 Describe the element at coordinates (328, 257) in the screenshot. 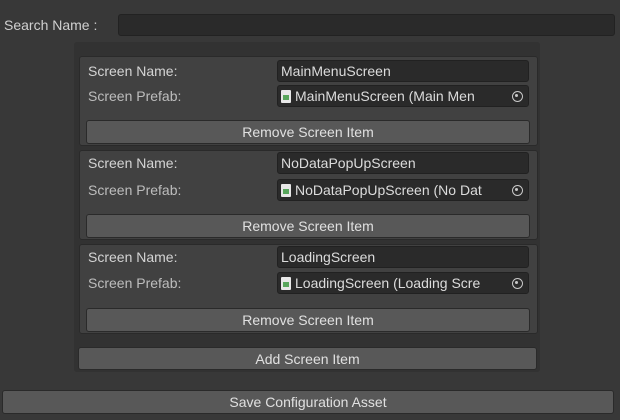

I see `screen-name-value: LoadingScreen` at that location.